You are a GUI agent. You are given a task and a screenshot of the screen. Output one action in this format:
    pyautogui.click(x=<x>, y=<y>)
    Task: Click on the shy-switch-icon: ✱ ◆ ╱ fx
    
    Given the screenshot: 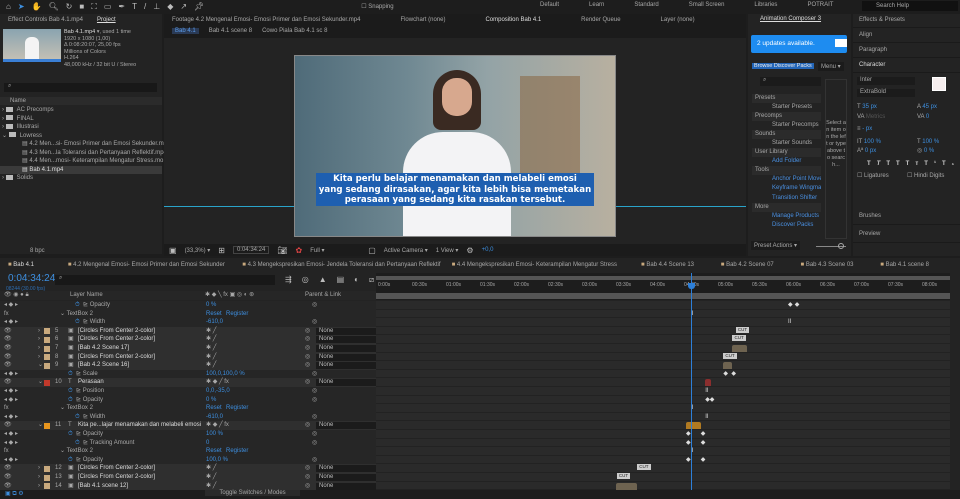 What is the action you would take?
    pyautogui.click(x=217, y=425)
    